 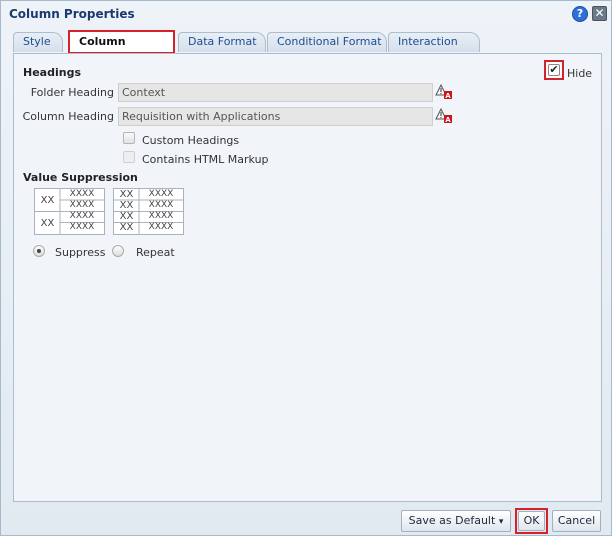 What do you see at coordinates (129, 138) in the screenshot?
I see `custom-headings-checkbox` at bounding box center [129, 138].